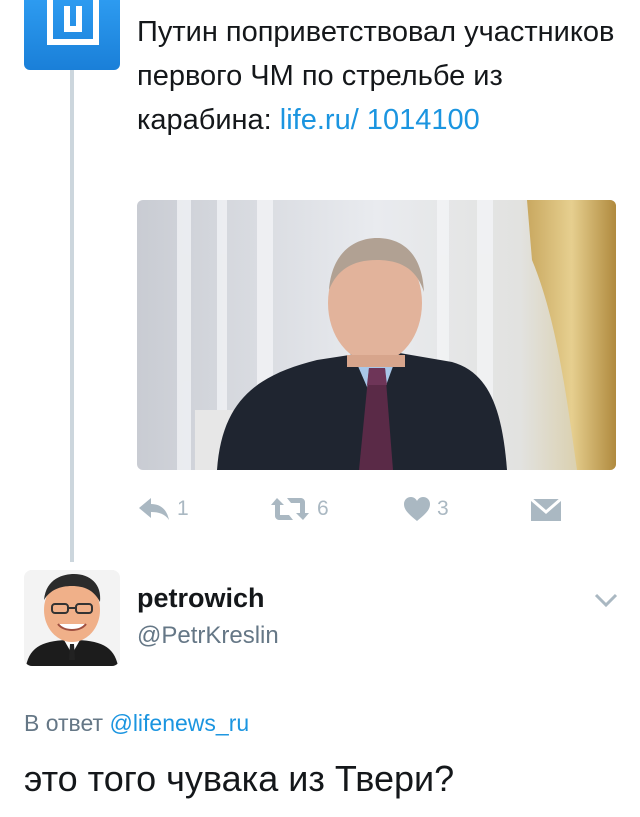 The image size is (640, 817). What do you see at coordinates (443, 508) in the screenshot?
I see `like-count: 3` at bounding box center [443, 508].